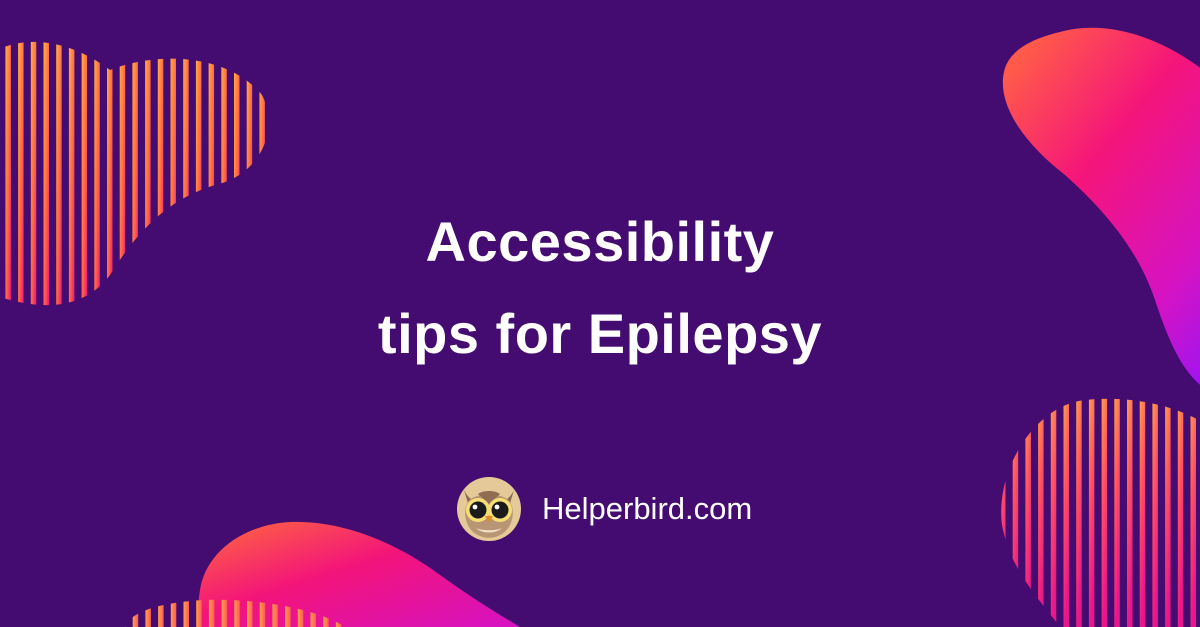 This screenshot has width=1200, height=627. Describe the element at coordinates (489, 509) in the screenshot. I see `owl-logo-icon` at that location.